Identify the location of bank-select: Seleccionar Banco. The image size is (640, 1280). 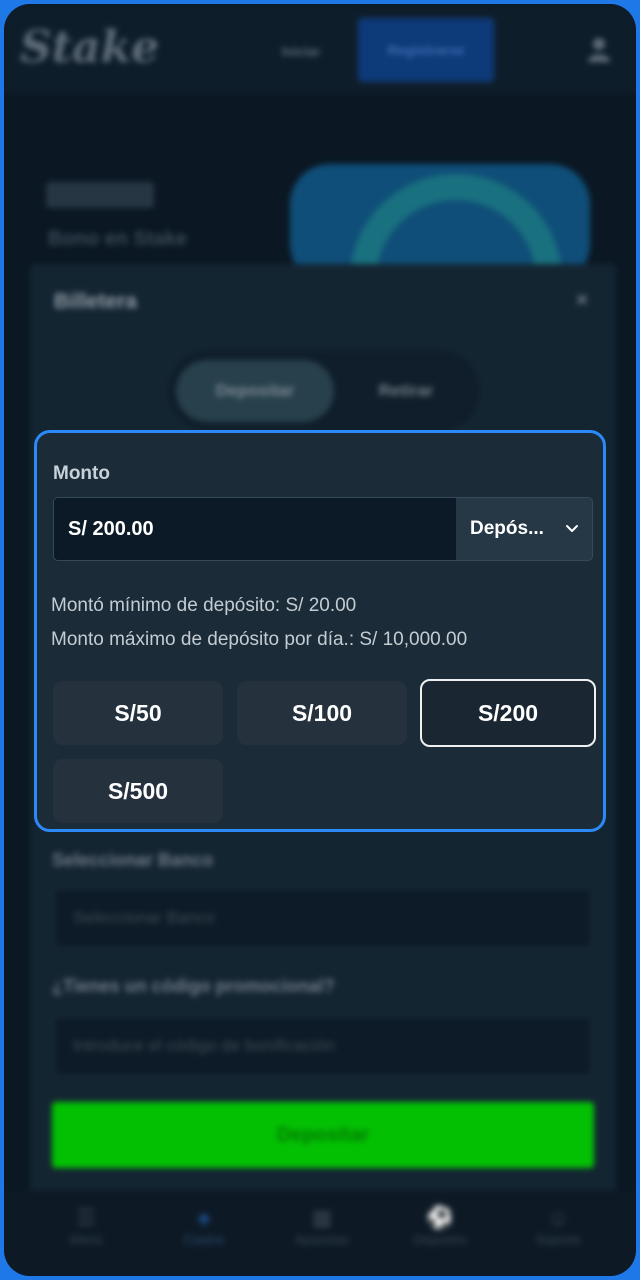
(323, 918).